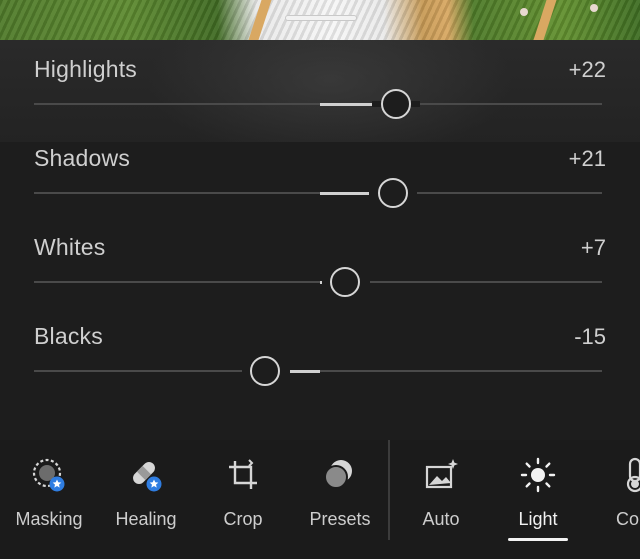 The width and height of the screenshot is (640, 559). I want to click on tool-label: Col, so click(628, 519).